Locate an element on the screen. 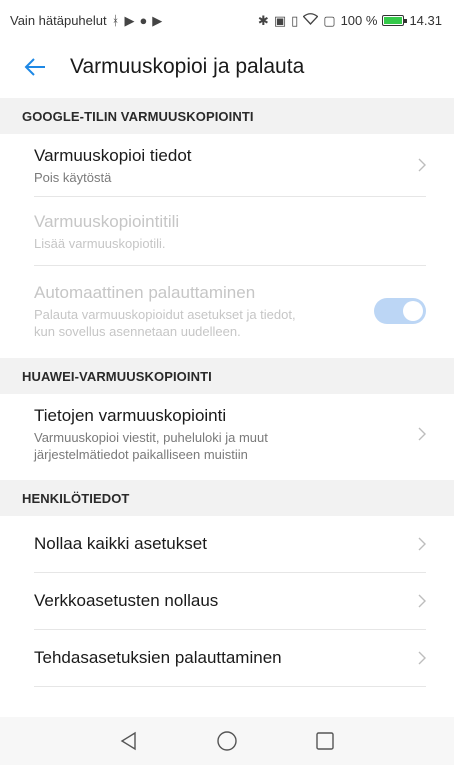 The width and height of the screenshot is (454, 765). navigation-bar is located at coordinates (227, 741).